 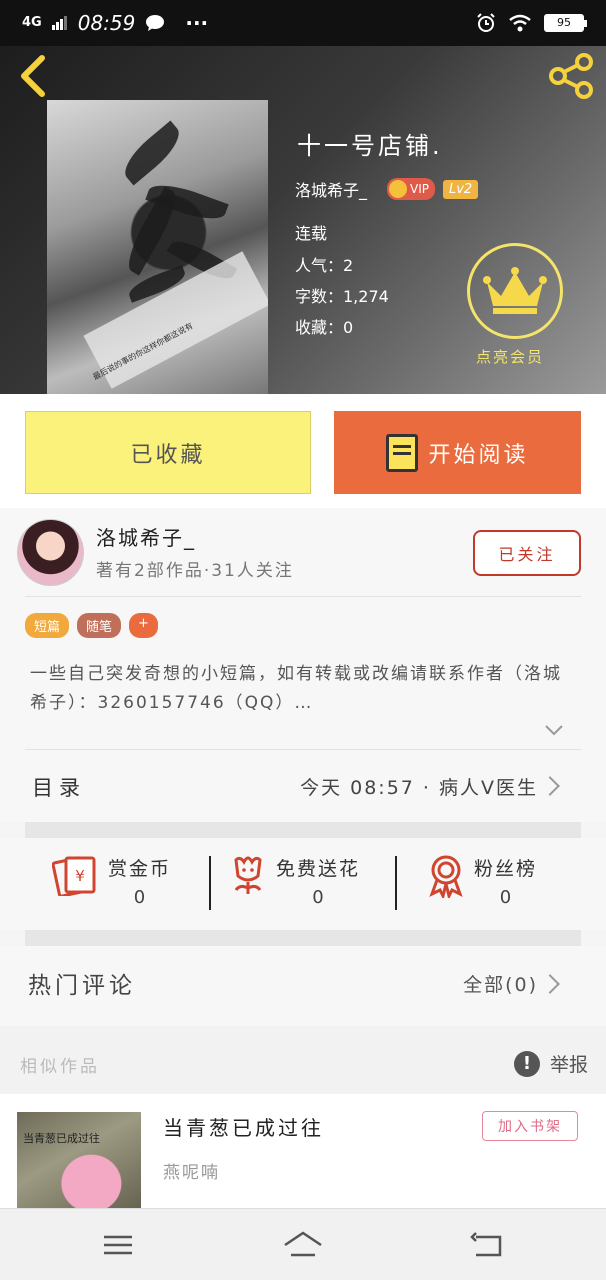 What do you see at coordinates (303, 23) in the screenshot?
I see `status-bar: 4G 08:59 ··· 95` at bounding box center [303, 23].